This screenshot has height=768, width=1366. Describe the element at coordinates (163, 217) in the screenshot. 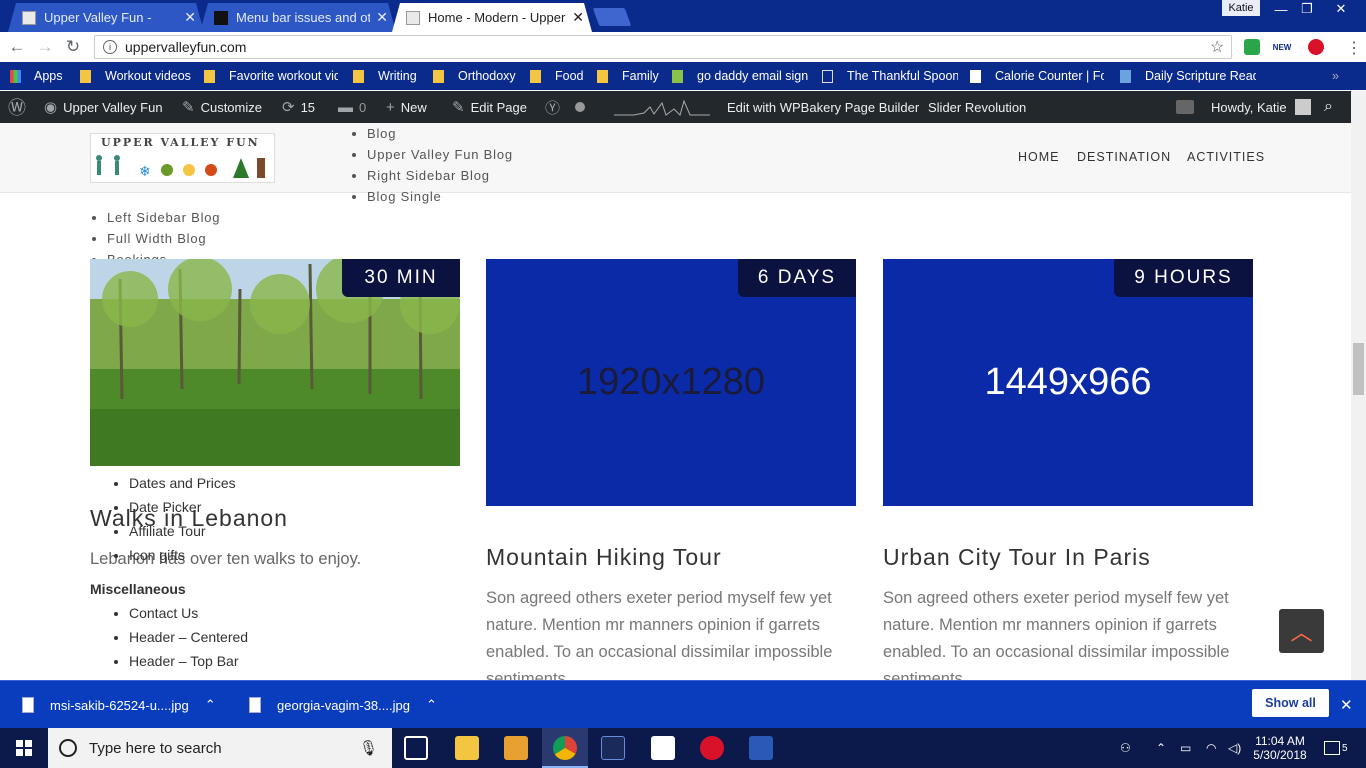

I see `menu-item: Left Sidebar Blog` at that location.